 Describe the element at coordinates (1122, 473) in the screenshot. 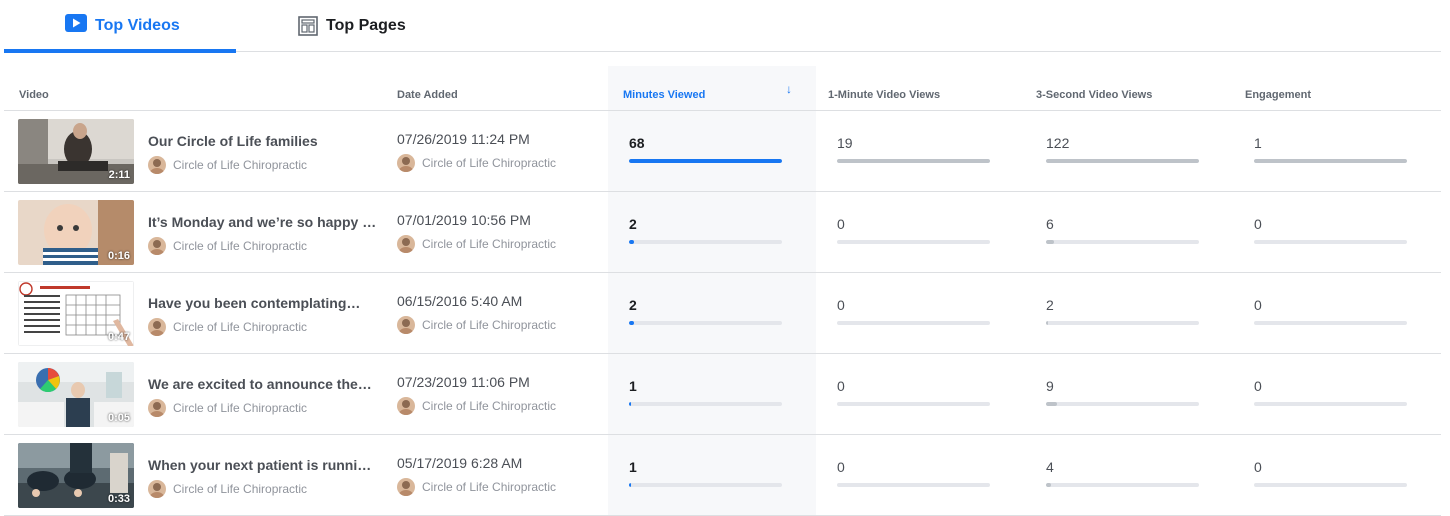

I see `three-second-views-cell: 4` at that location.